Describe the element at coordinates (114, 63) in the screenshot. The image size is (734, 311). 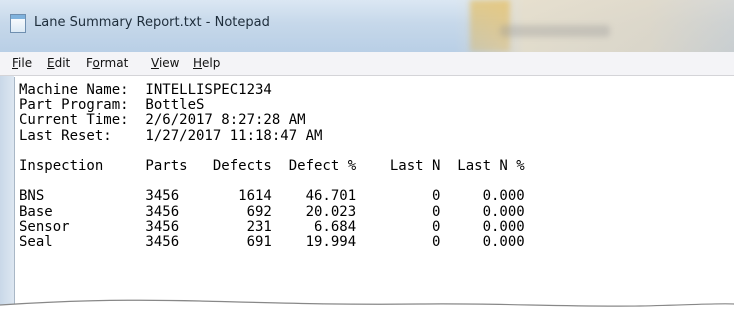
I see `menu-format-label: rmat` at that location.